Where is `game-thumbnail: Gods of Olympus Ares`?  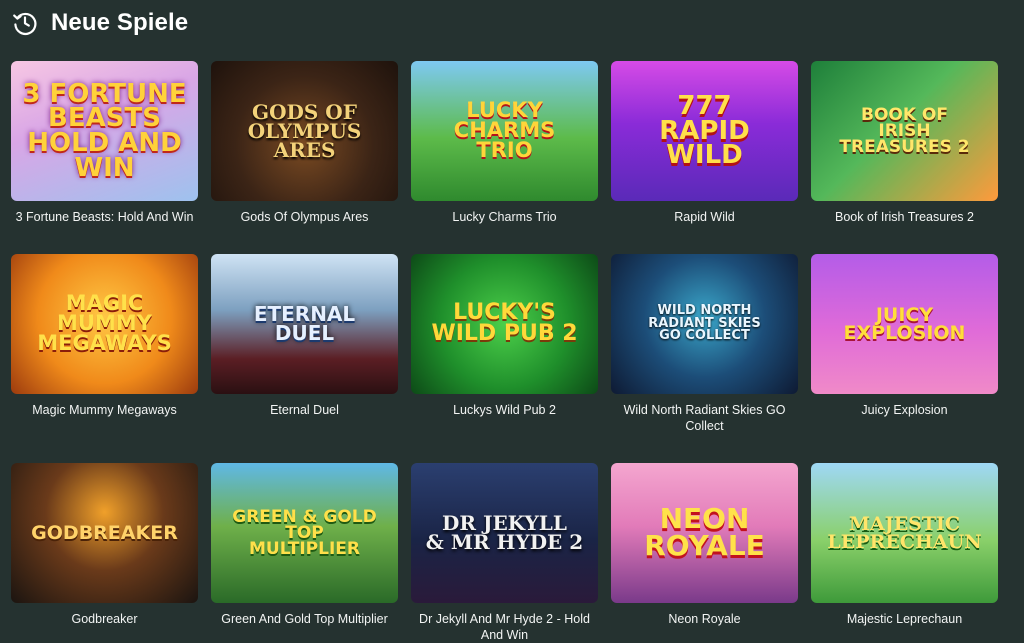
game-thumbnail: Gods of Olympus Ares is located at coordinates (304, 131).